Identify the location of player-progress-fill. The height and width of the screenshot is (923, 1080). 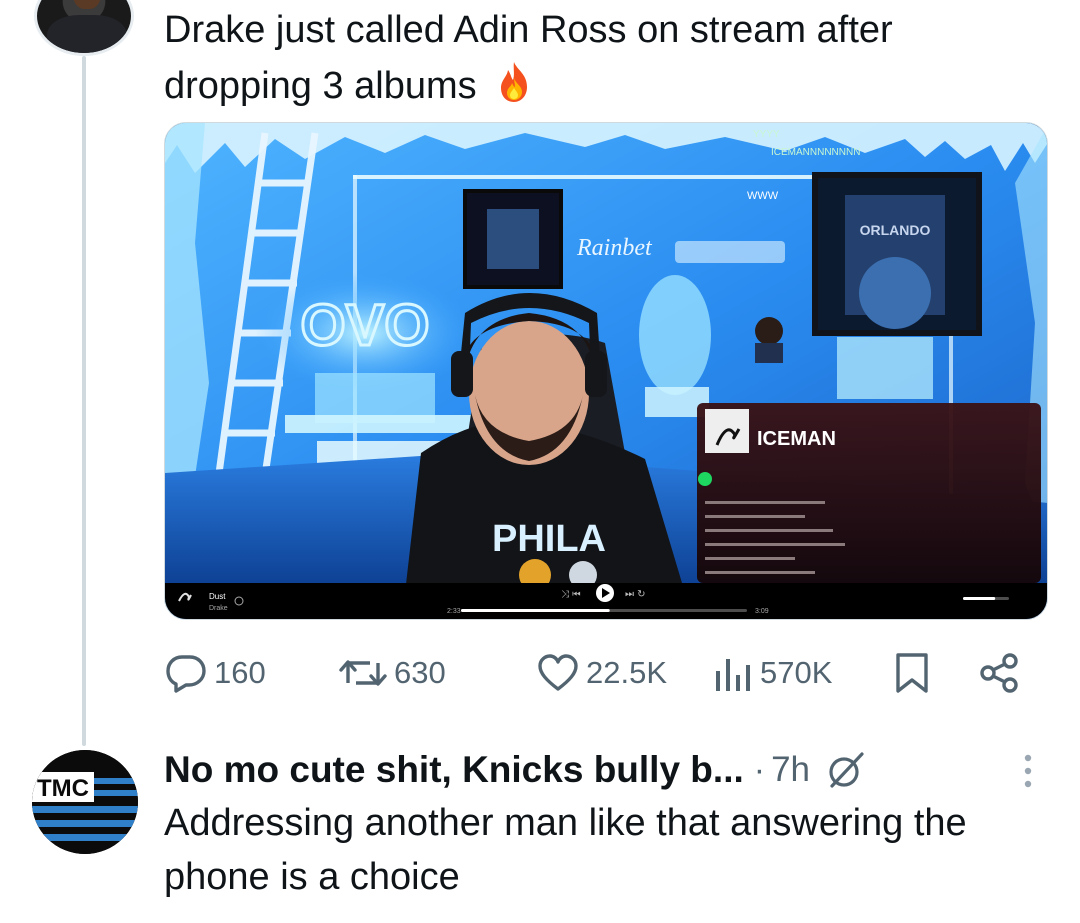
(535, 610).